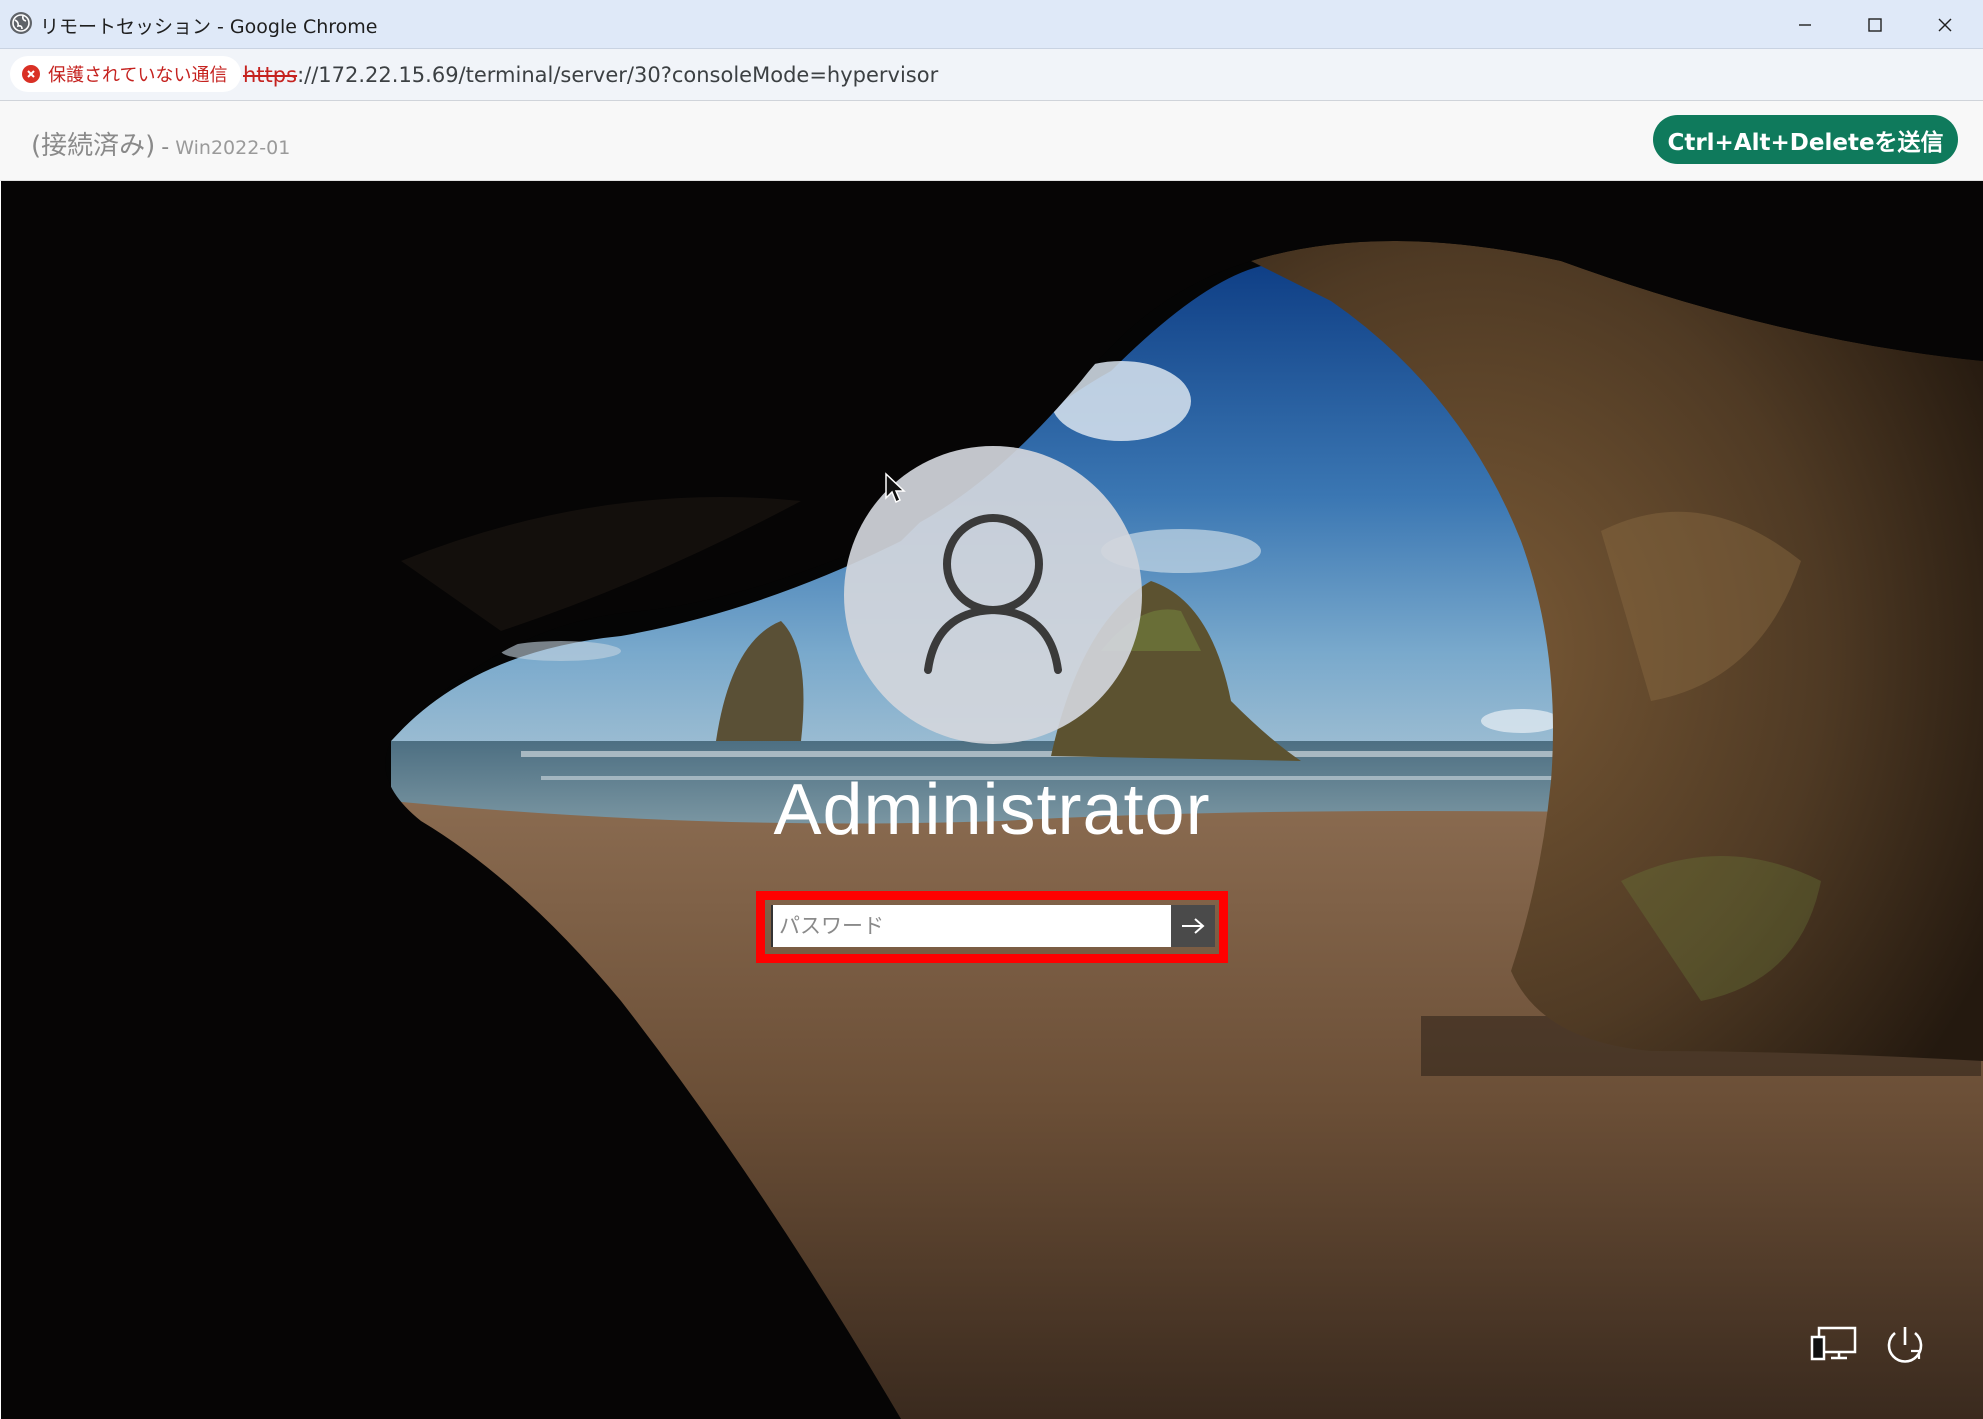 This screenshot has height=1419, width=1983. What do you see at coordinates (233, 148) in the screenshot?
I see `server-name: Win2022-01` at bounding box center [233, 148].